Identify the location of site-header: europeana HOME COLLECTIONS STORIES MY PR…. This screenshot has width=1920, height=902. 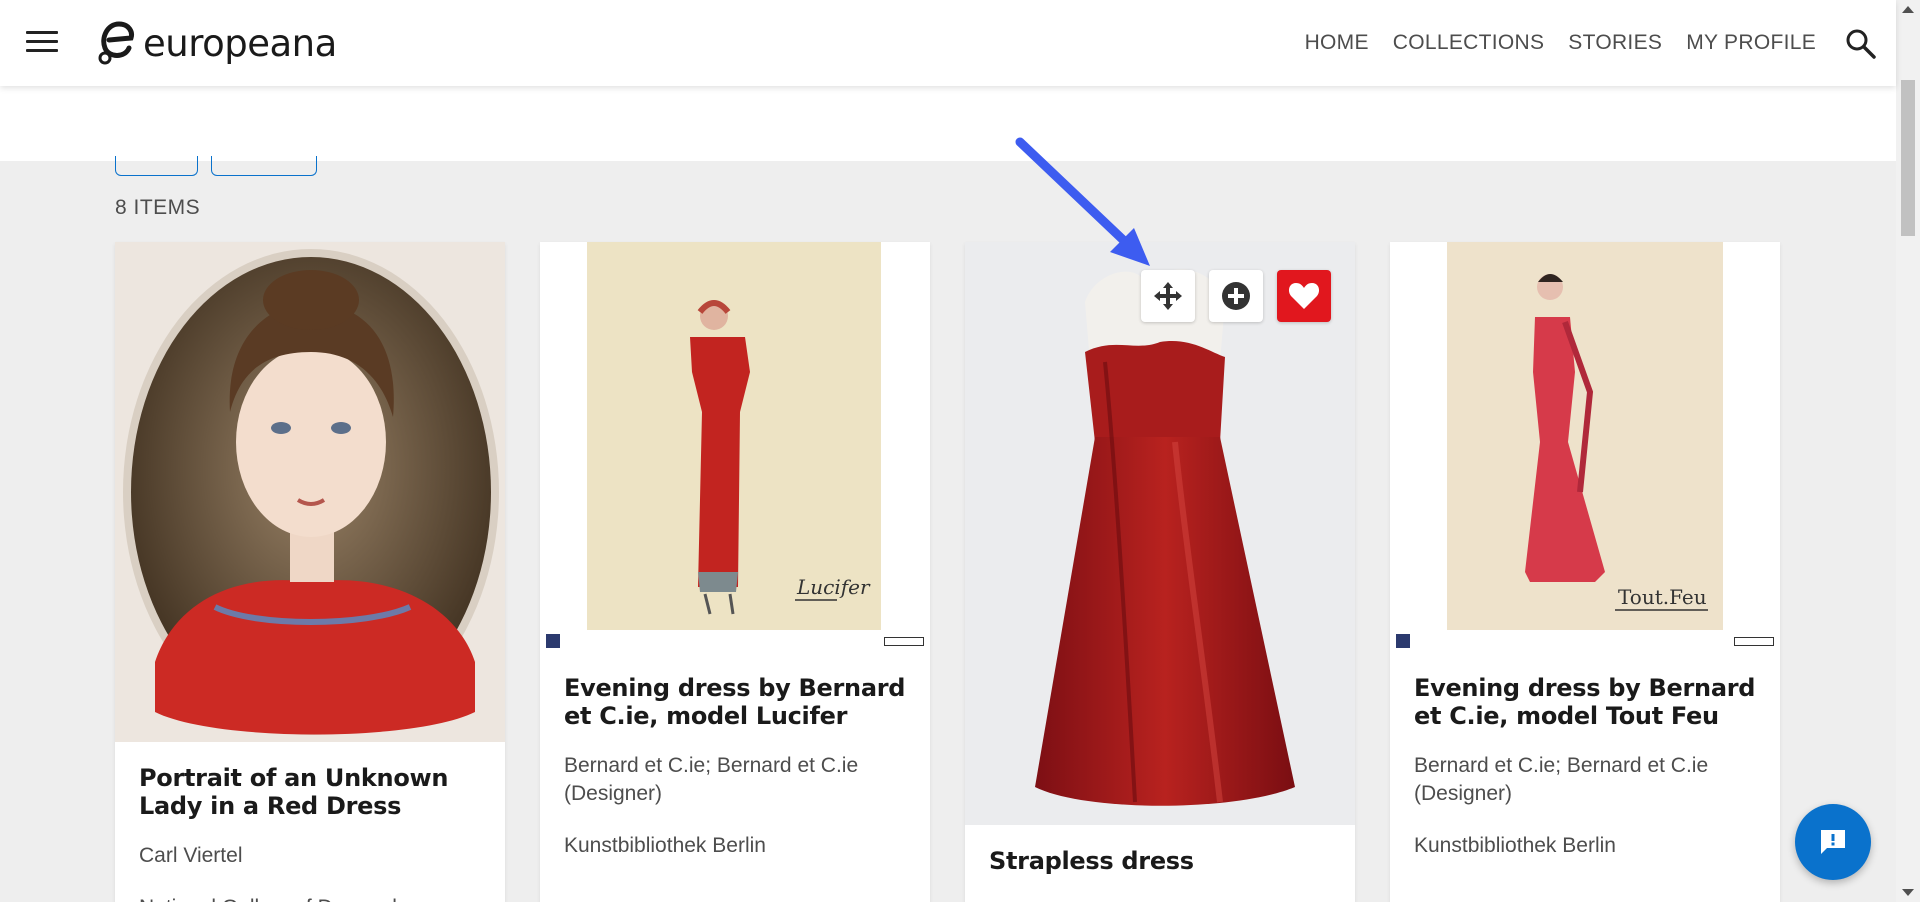
(948, 43).